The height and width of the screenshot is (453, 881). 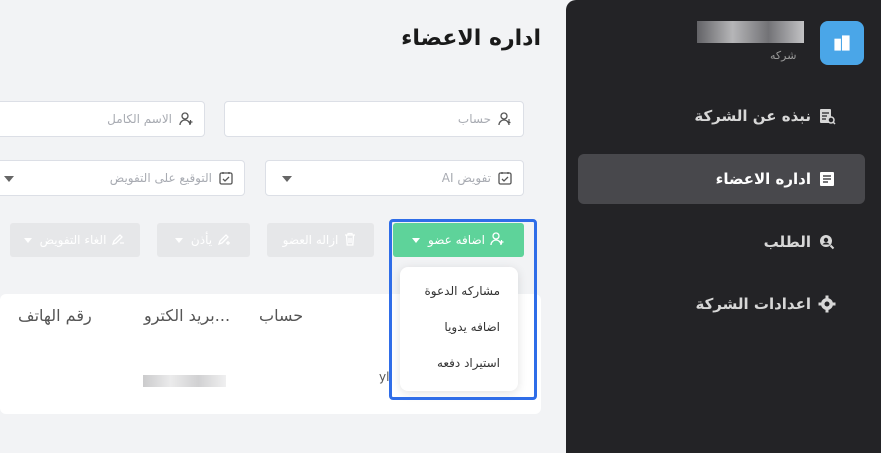 I want to click on sidebar-item-company-settings: اعدادات الشركة, so click(x=766, y=304).